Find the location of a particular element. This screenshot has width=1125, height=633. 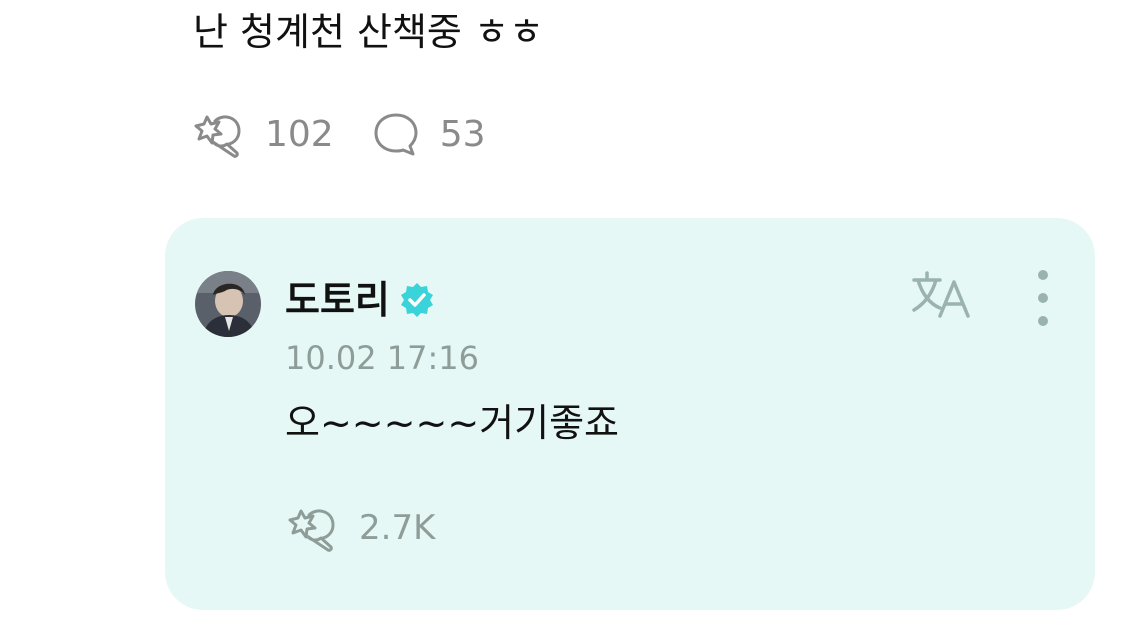

reply-like-button: 2.7K is located at coordinates (361, 528).